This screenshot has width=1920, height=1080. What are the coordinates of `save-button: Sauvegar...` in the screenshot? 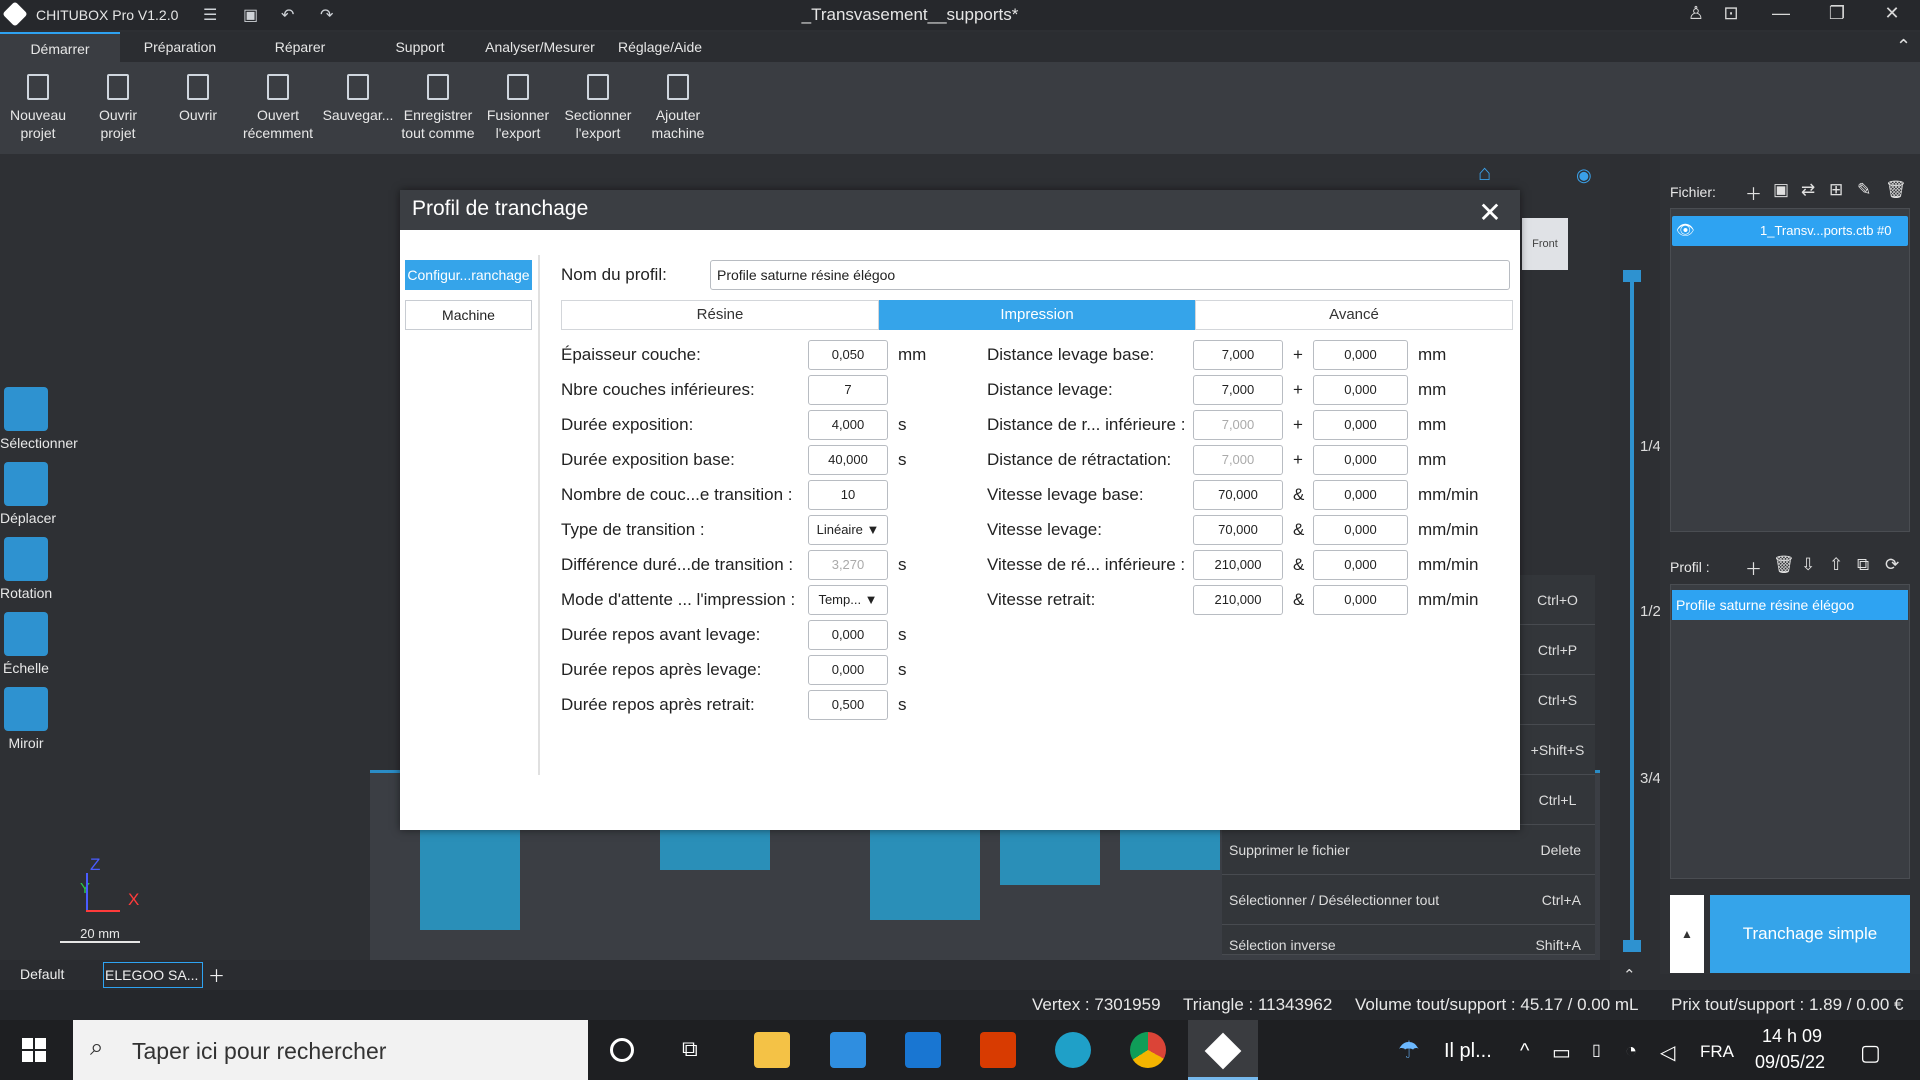 It's located at (358, 99).